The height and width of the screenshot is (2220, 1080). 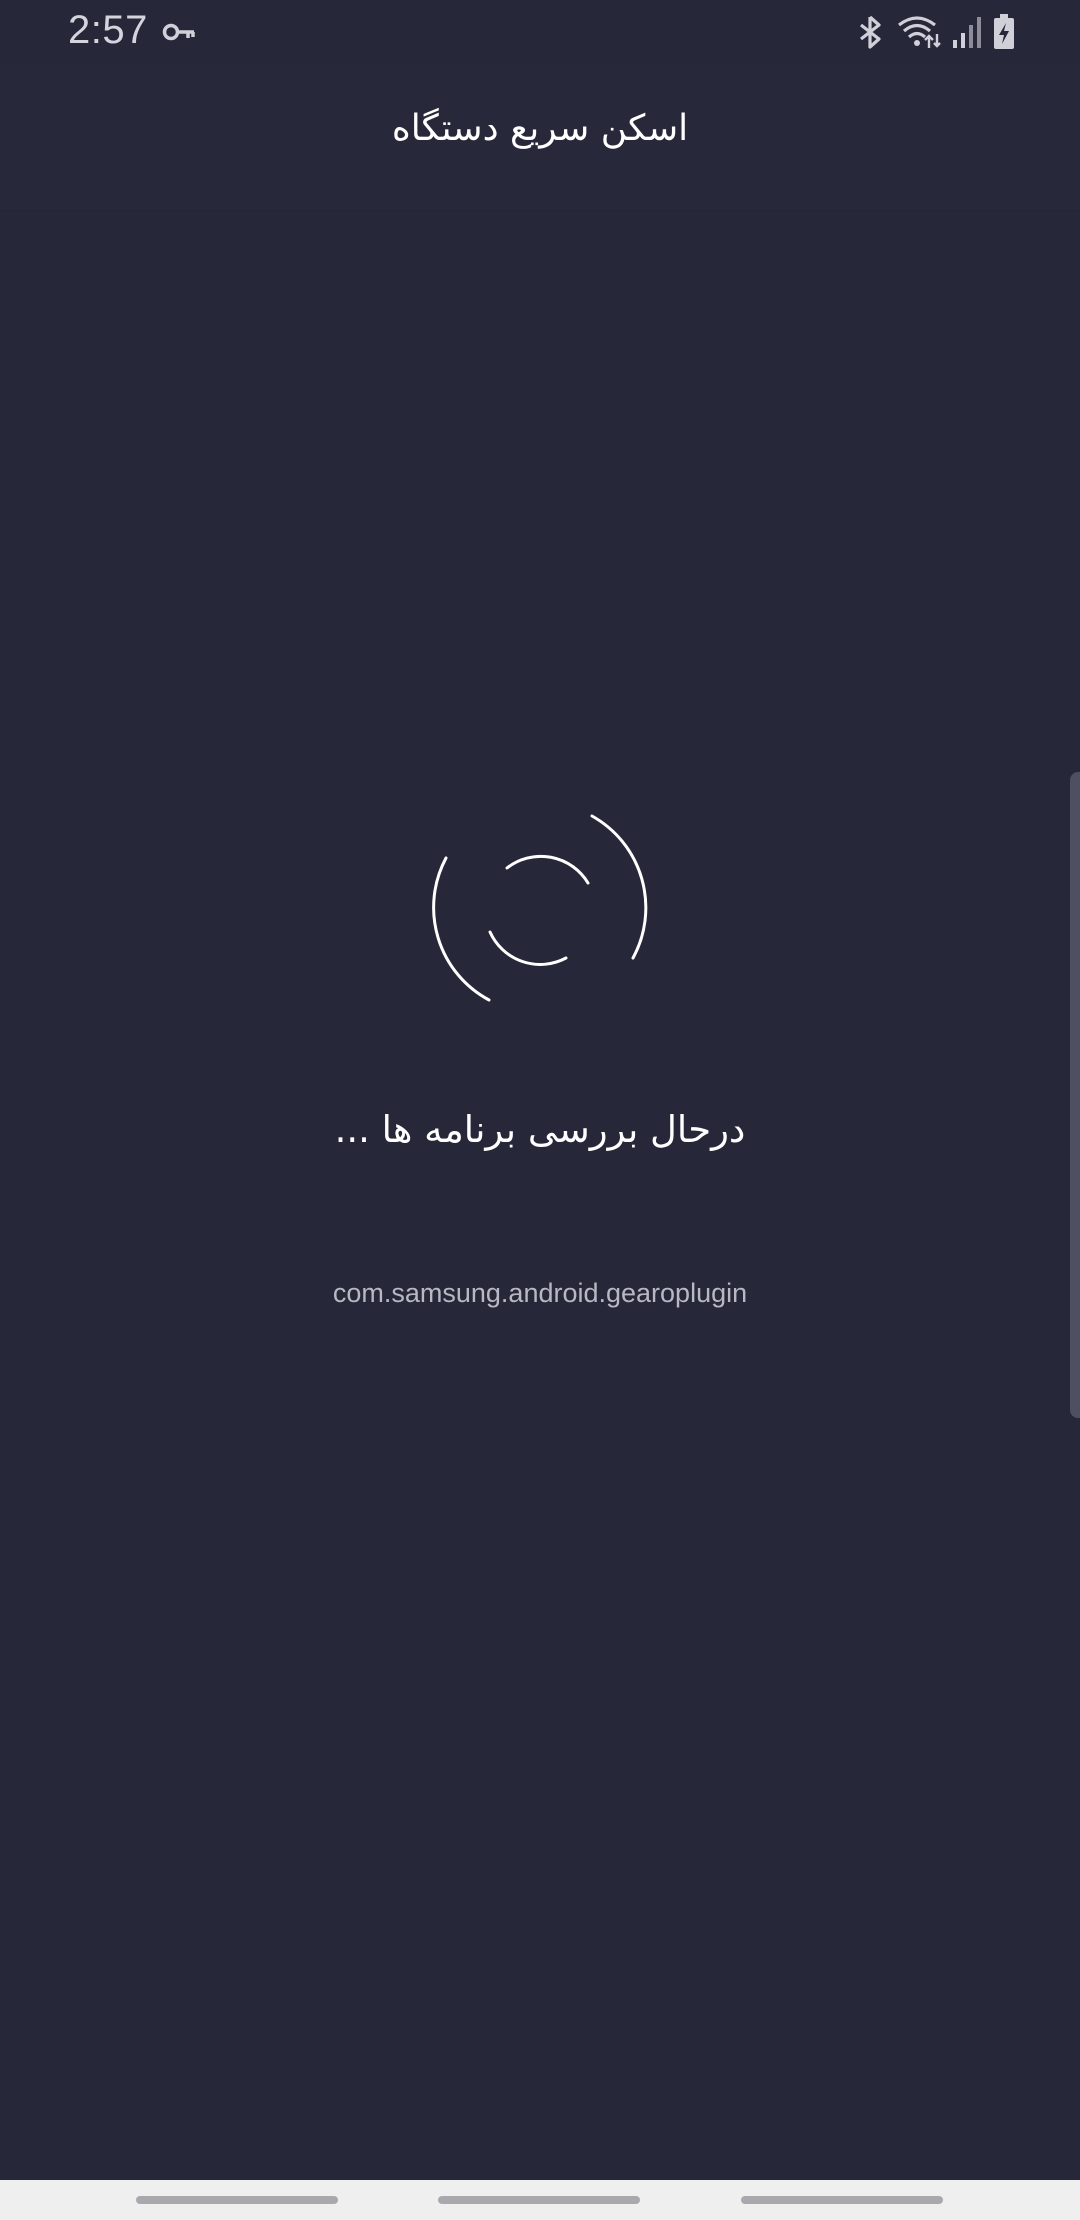 What do you see at coordinates (540, 32) in the screenshot?
I see `status-bar: 2:57` at bounding box center [540, 32].